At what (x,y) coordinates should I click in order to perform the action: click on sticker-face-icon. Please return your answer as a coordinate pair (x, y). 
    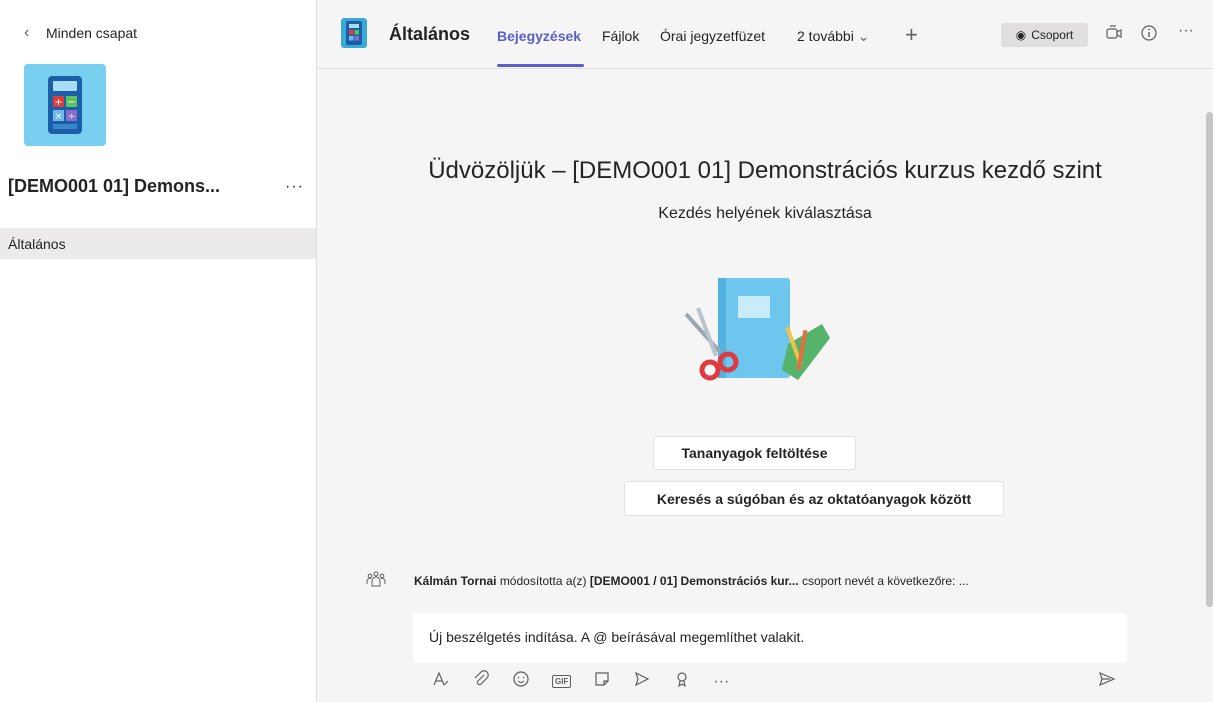
    Looking at the image, I should click on (602, 679).